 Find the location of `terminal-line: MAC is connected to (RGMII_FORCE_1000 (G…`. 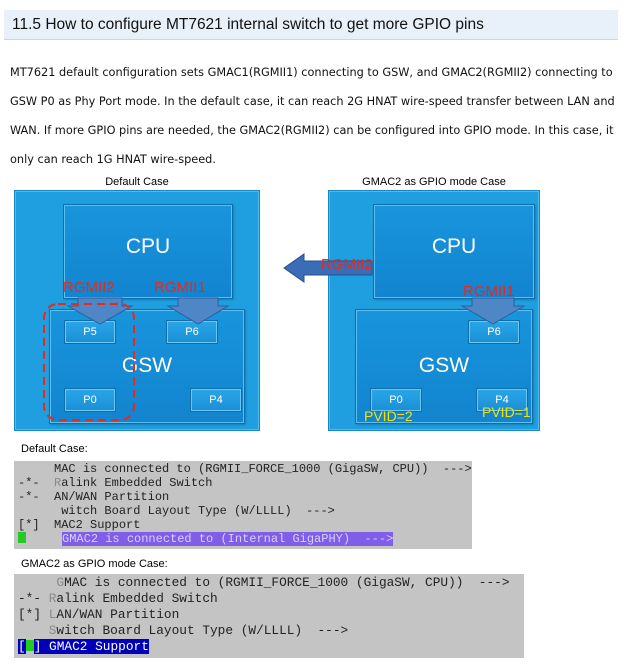

terminal-line: MAC is connected to (RGMII_FORCE_1000 (G… is located at coordinates (263, 469).